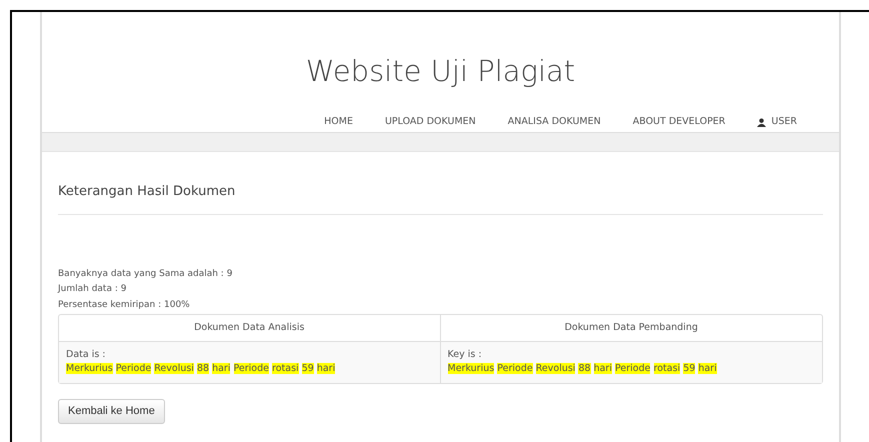 This screenshot has width=869, height=442. Describe the element at coordinates (93, 289) in the screenshot. I see `stat-text: Jumlah data : 9` at that location.